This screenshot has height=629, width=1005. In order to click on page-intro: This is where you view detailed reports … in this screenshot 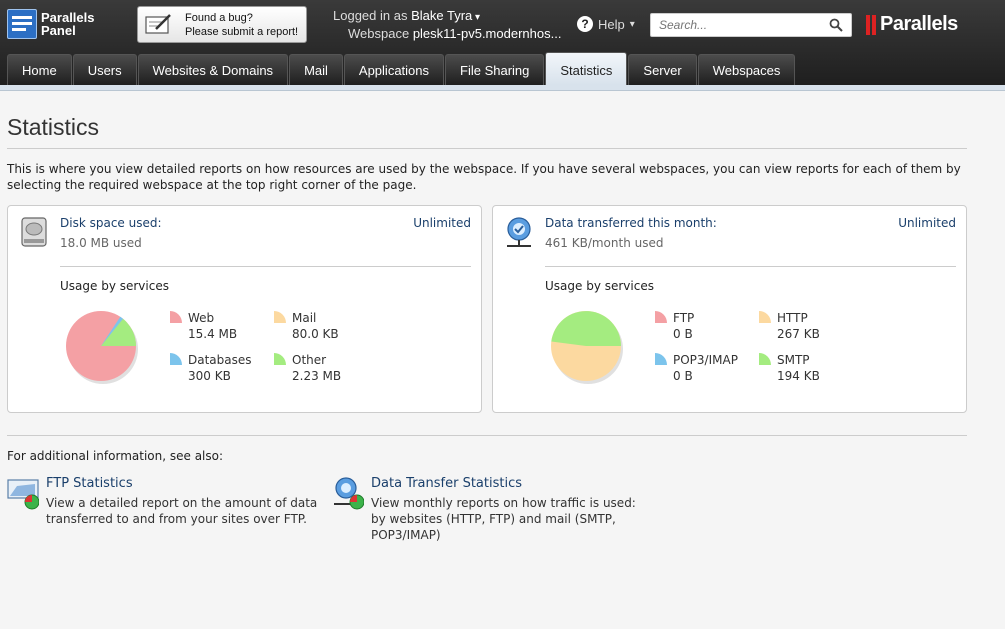, I will do `click(484, 177)`.